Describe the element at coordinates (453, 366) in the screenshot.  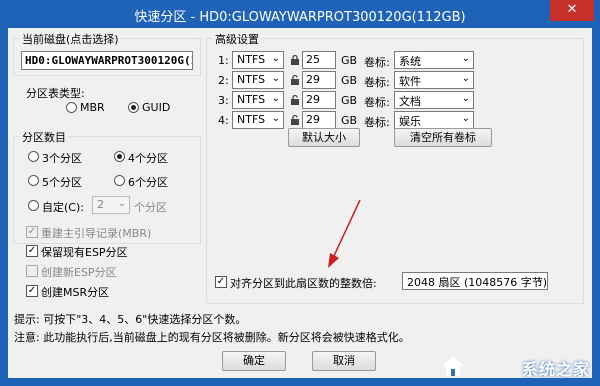
I see `house-icon` at that location.